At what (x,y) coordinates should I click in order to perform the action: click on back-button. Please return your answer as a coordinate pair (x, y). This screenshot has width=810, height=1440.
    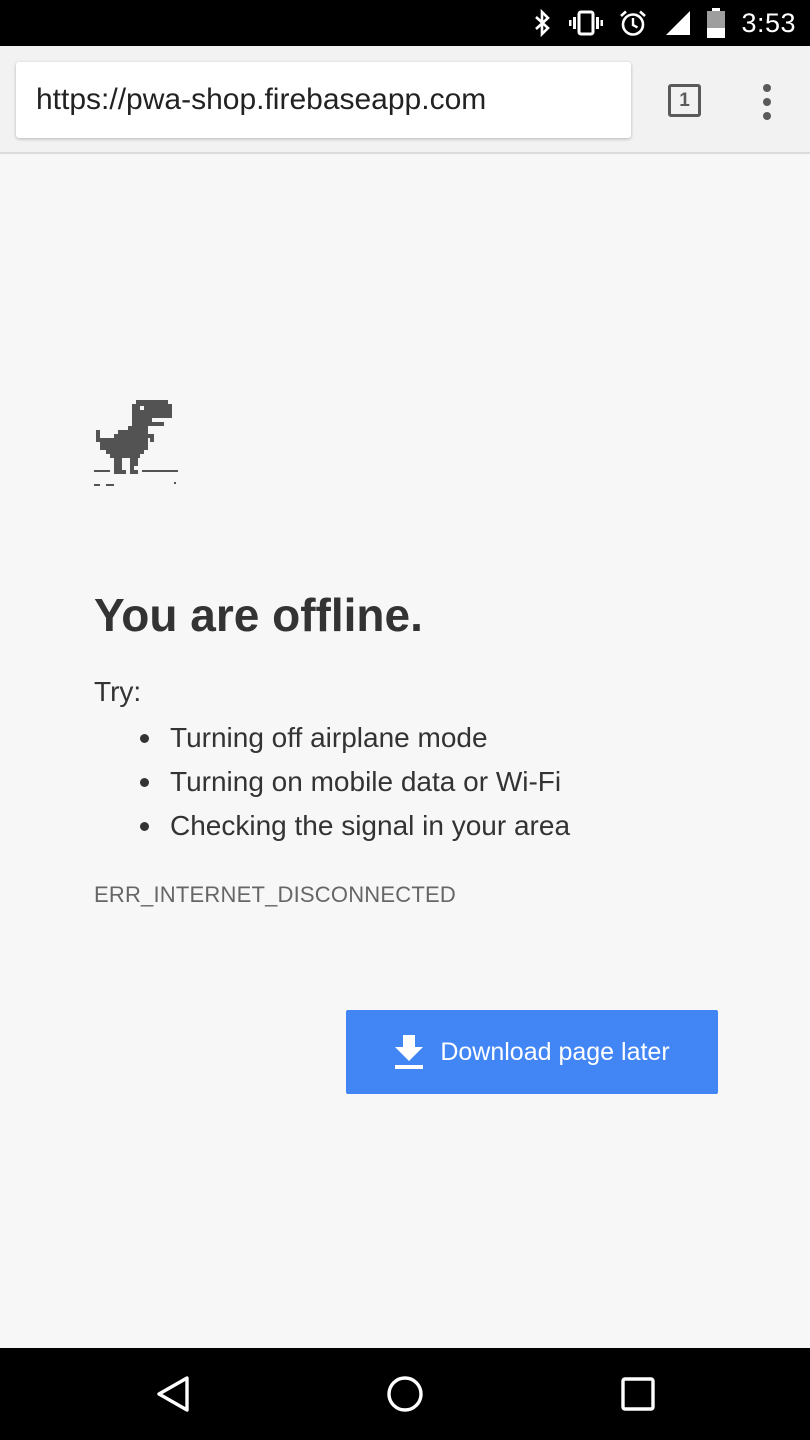
    Looking at the image, I should click on (173, 1394).